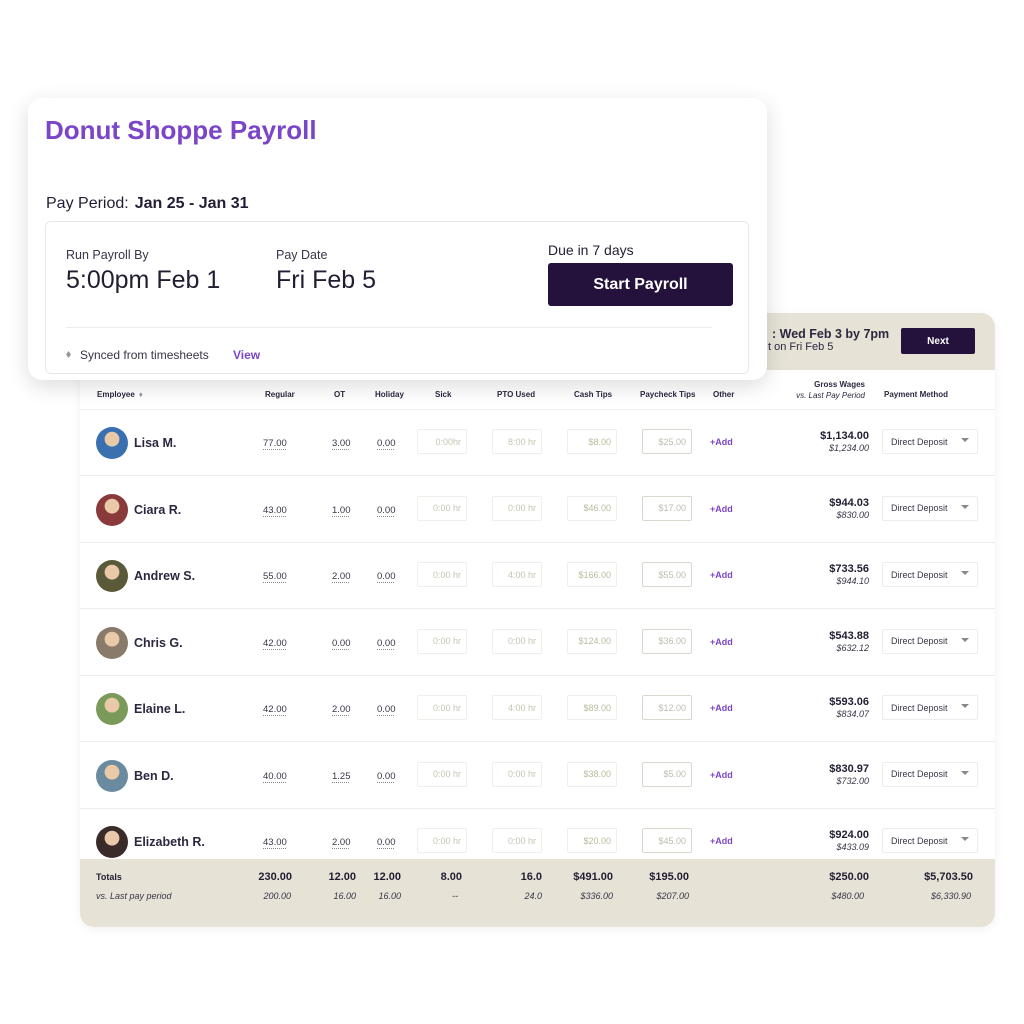 The width and height of the screenshot is (1024, 1024). Describe the element at coordinates (154, 776) in the screenshot. I see `employee-name: Ben D.` at that location.